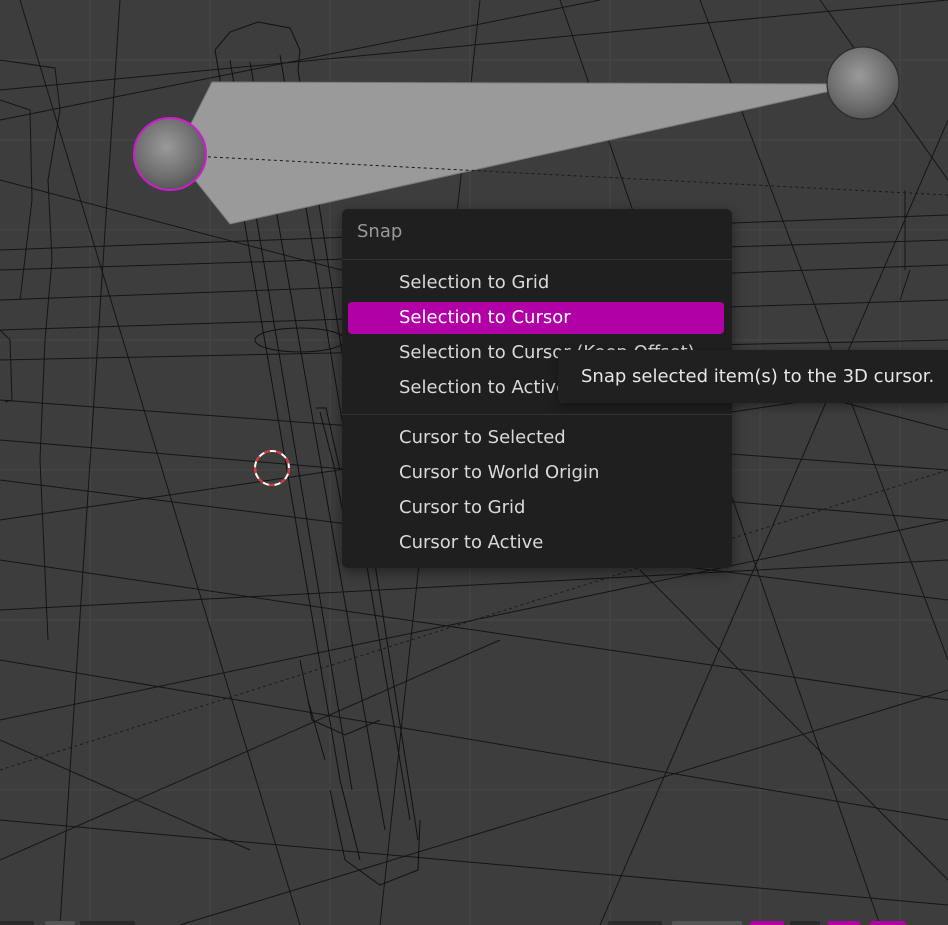 The height and width of the screenshot is (925, 948). What do you see at coordinates (474, 921) in the screenshot?
I see `bottom-toolbar-strip` at bounding box center [474, 921].